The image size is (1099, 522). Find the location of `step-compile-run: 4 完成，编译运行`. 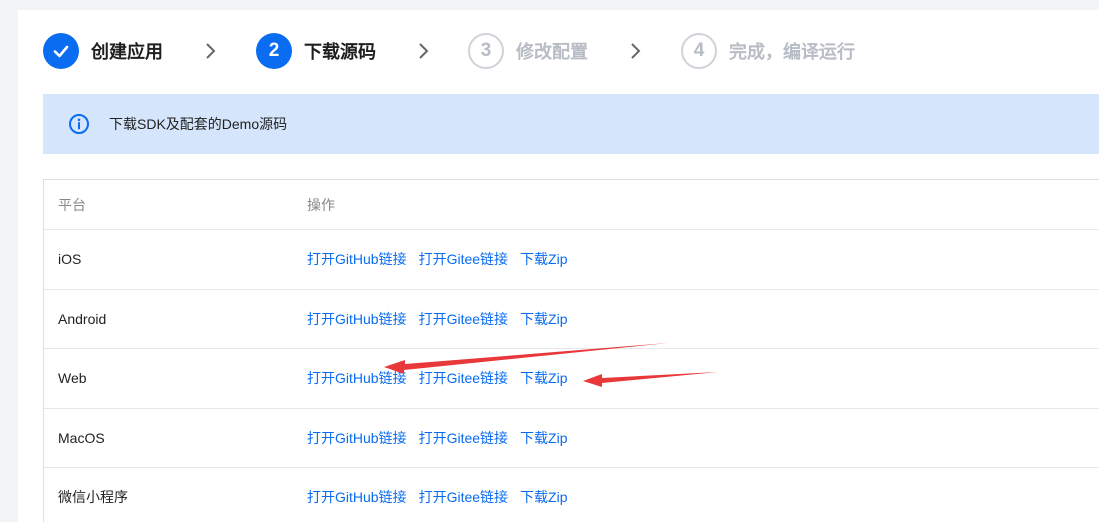

step-compile-run: 4 完成，编译运行 is located at coordinates (768, 51).